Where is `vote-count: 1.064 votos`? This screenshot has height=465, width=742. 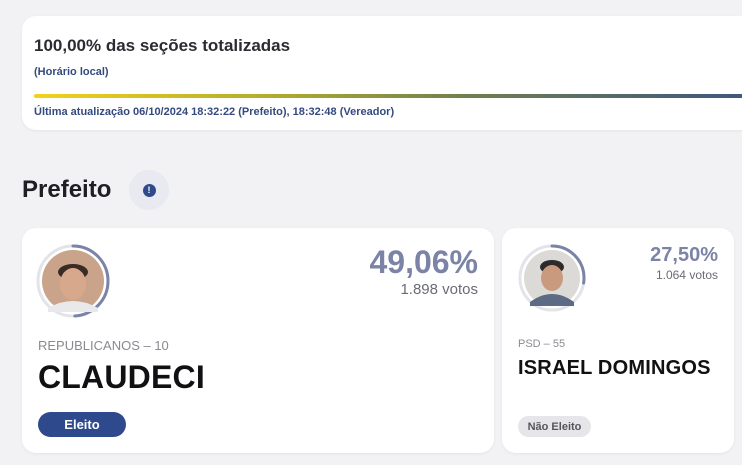 vote-count: 1.064 votos is located at coordinates (686, 275).